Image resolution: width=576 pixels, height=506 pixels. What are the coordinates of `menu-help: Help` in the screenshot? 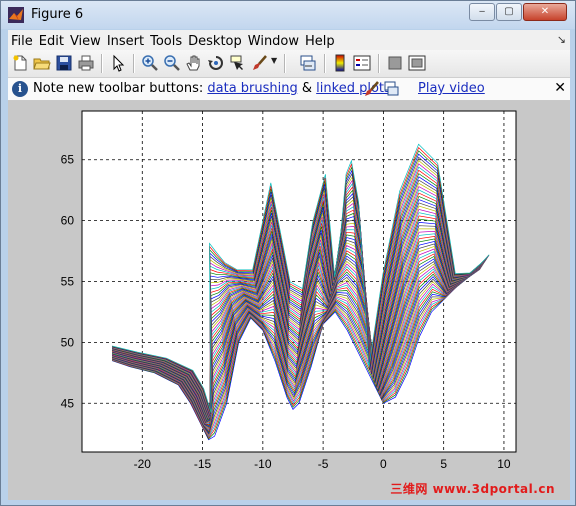 It's located at (320, 41).